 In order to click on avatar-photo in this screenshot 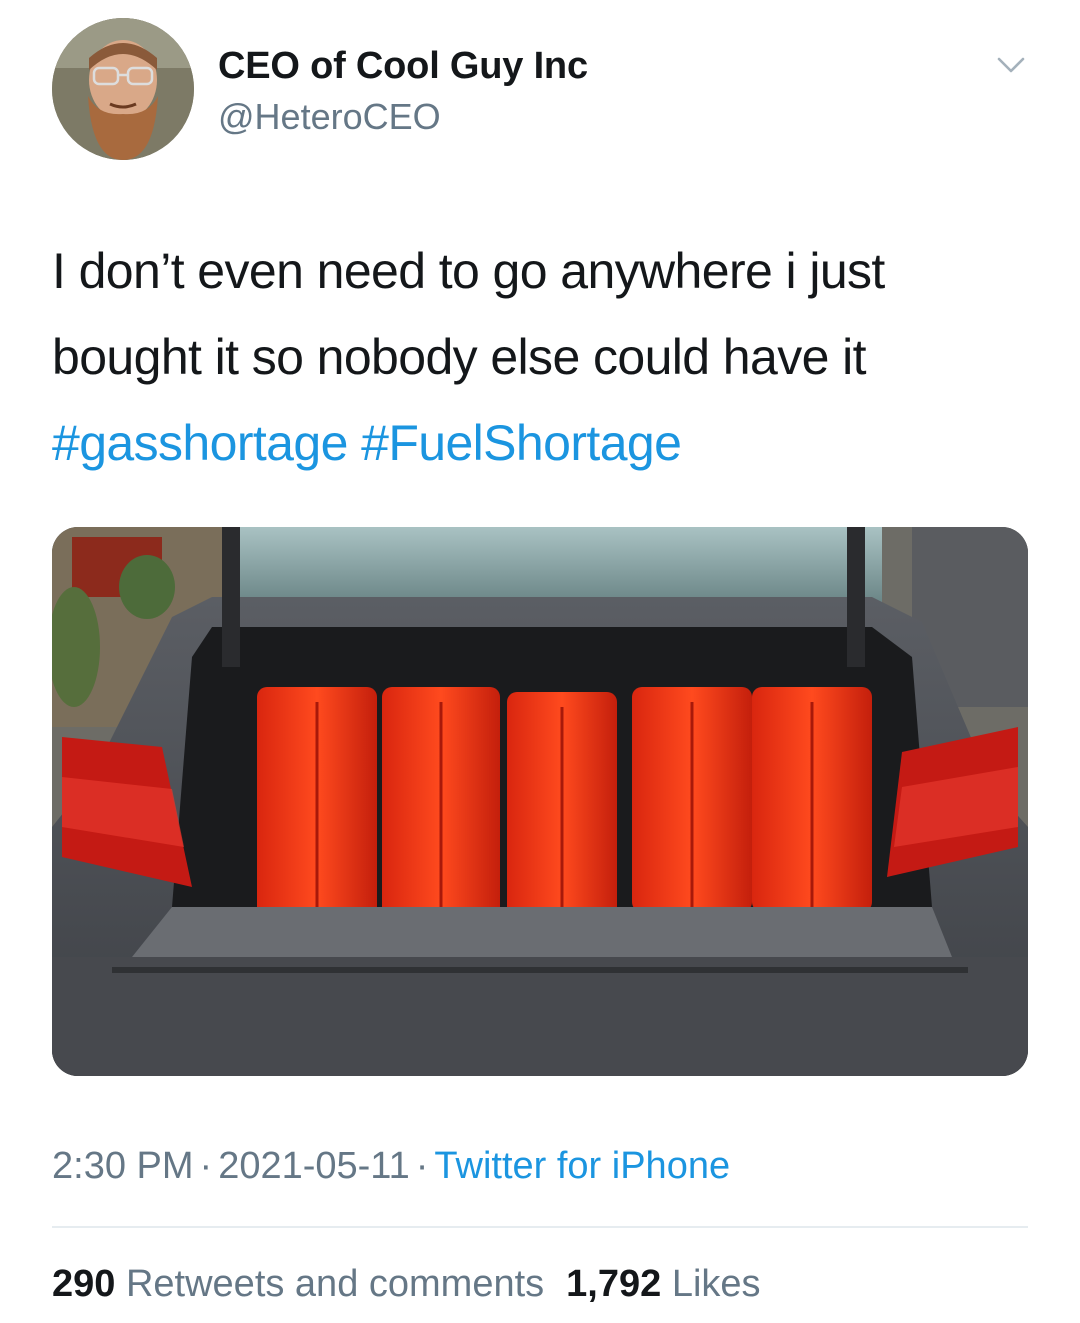, I will do `click(123, 89)`.